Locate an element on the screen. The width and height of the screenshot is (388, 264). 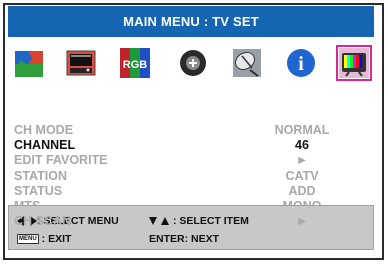
exit-hint: MENU : EXIT is located at coordinates (44, 238).